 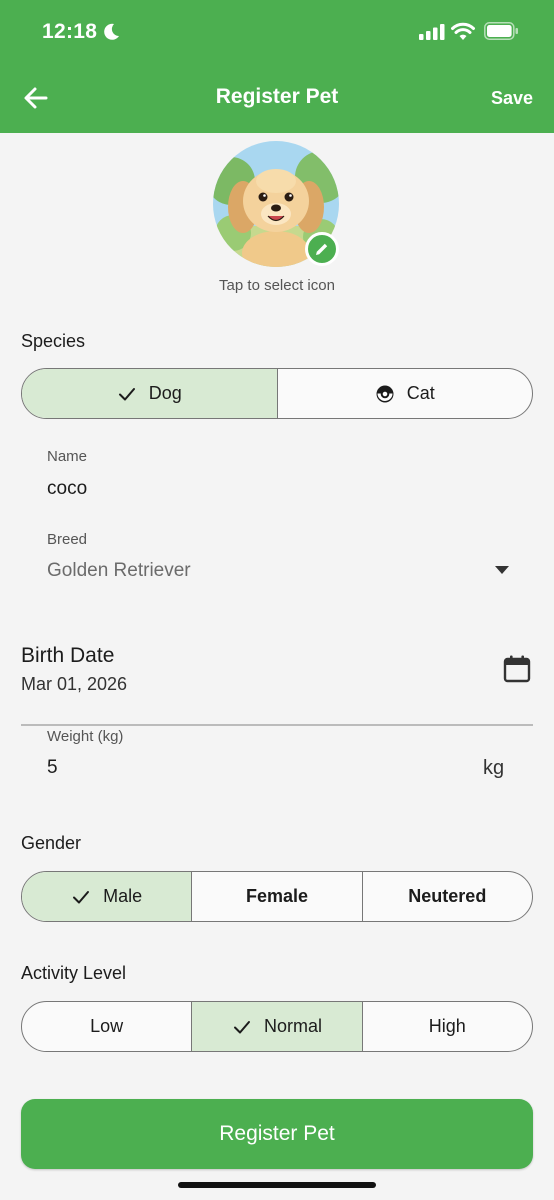 What do you see at coordinates (420, 393) in the screenshot?
I see `species-option-label: Cat` at bounding box center [420, 393].